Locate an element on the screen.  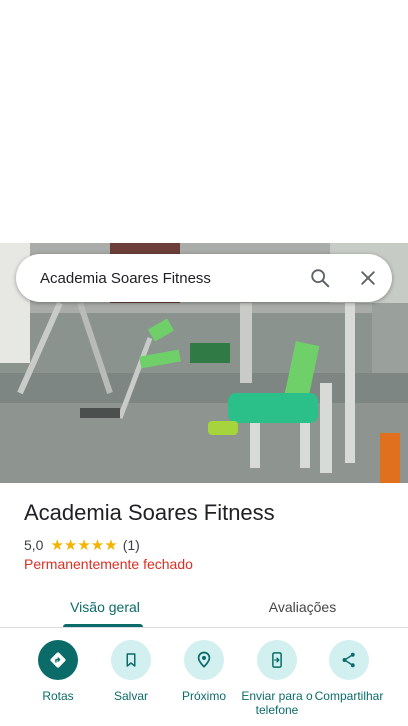
search-query: Academia Soares Fitness is located at coordinates (168, 278).